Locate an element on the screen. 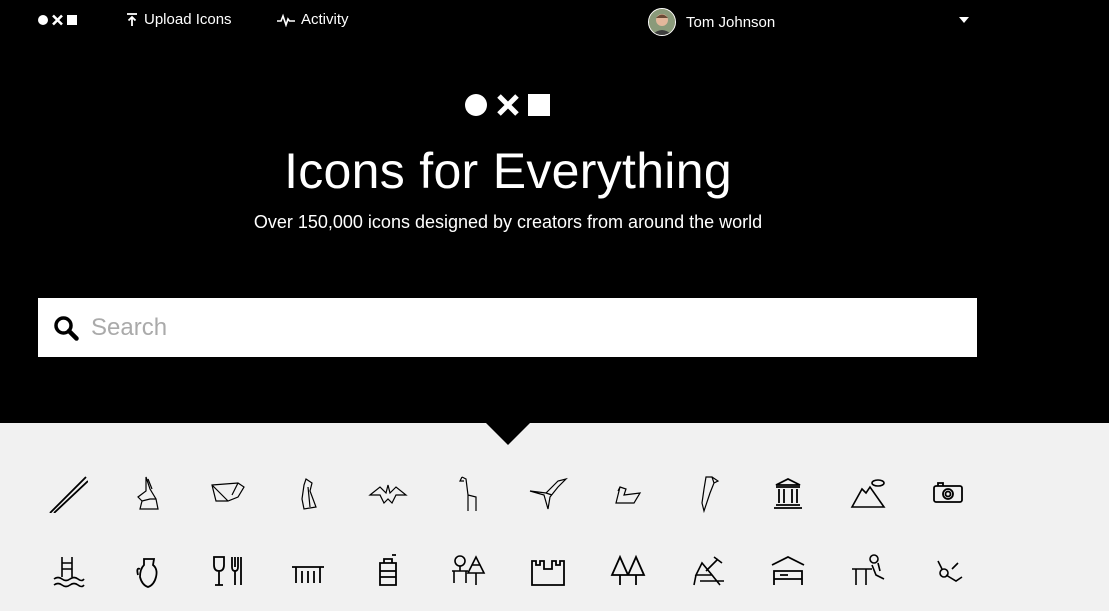 The height and width of the screenshot is (611, 1109). water-tower-icon is located at coordinates (388, 571).